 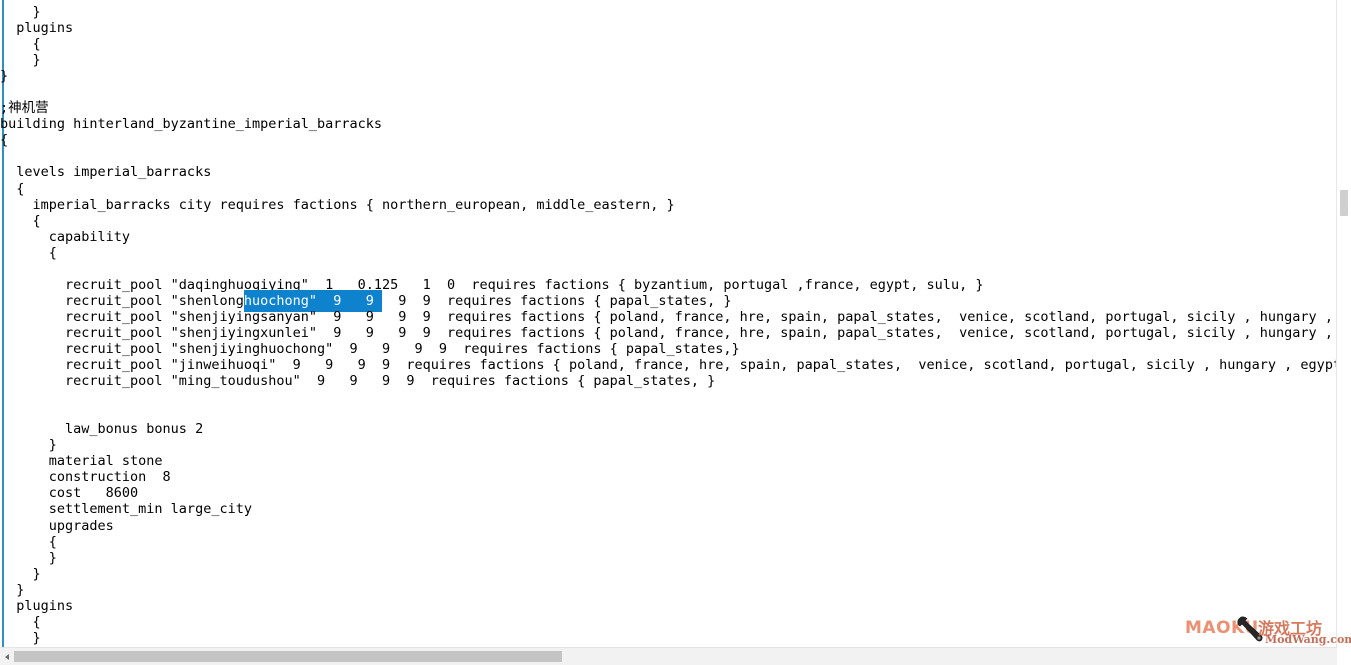 What do you see at coordinates (668, 429) in the screenshot?
I see `code-line: law_bonus bonus 2` at bounding box center [668, 429].